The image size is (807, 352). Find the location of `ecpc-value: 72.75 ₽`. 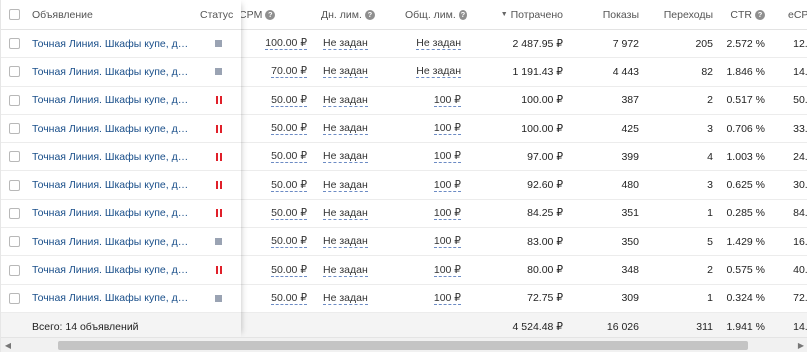

ecpc-value: 72.75 ₽ is located at coordinates (800, 298).